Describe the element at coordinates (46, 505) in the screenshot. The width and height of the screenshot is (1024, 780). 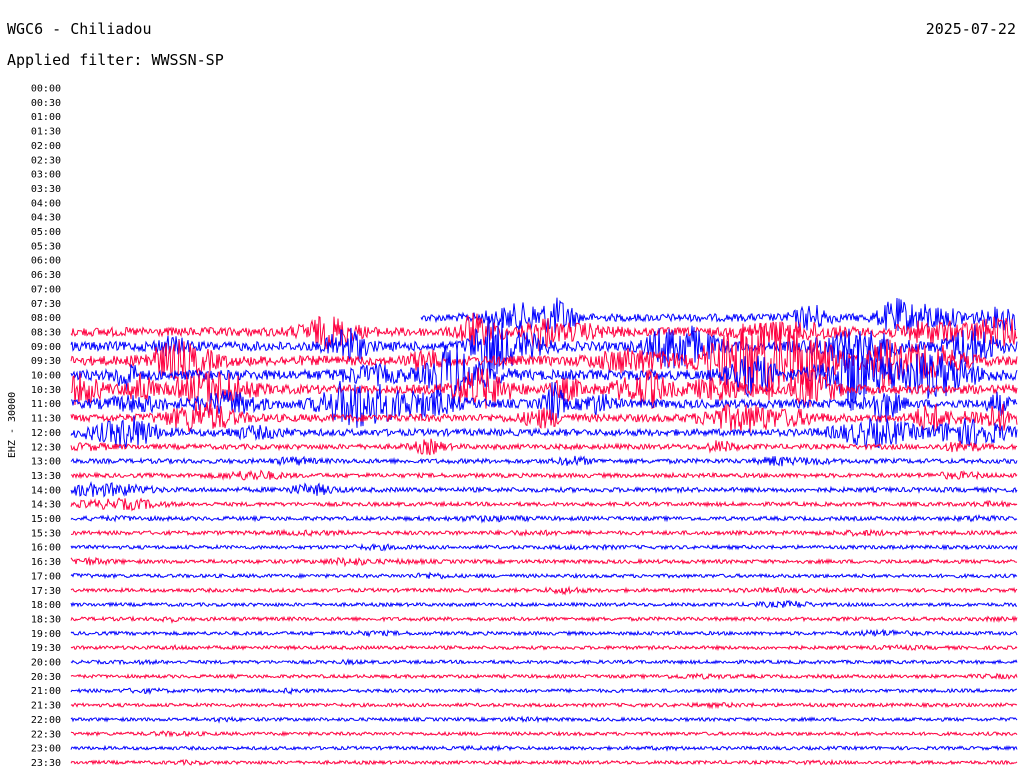
I see `time-tick-label: 14:30` at that location.